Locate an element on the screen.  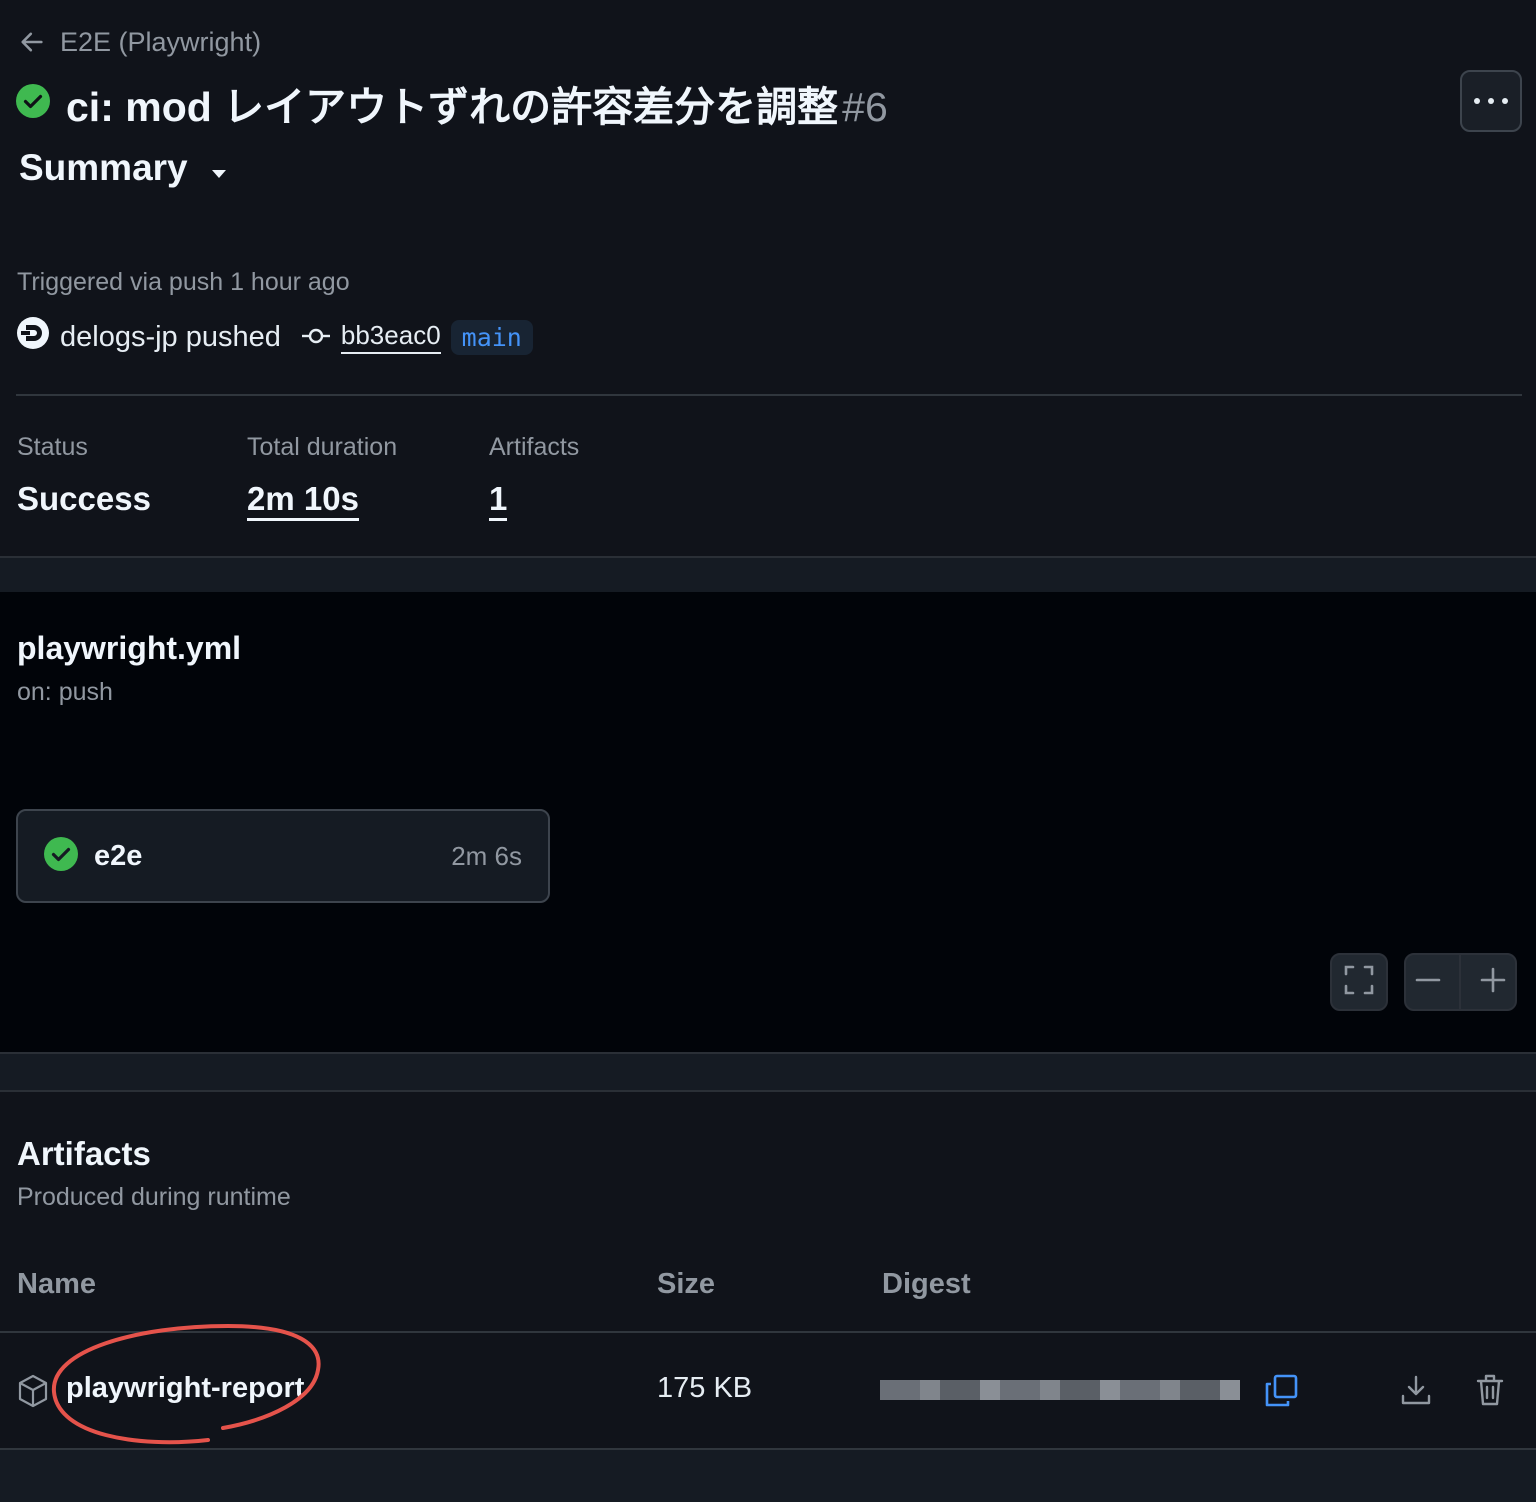
git-commit-icon is located at coordinates (316, 337).